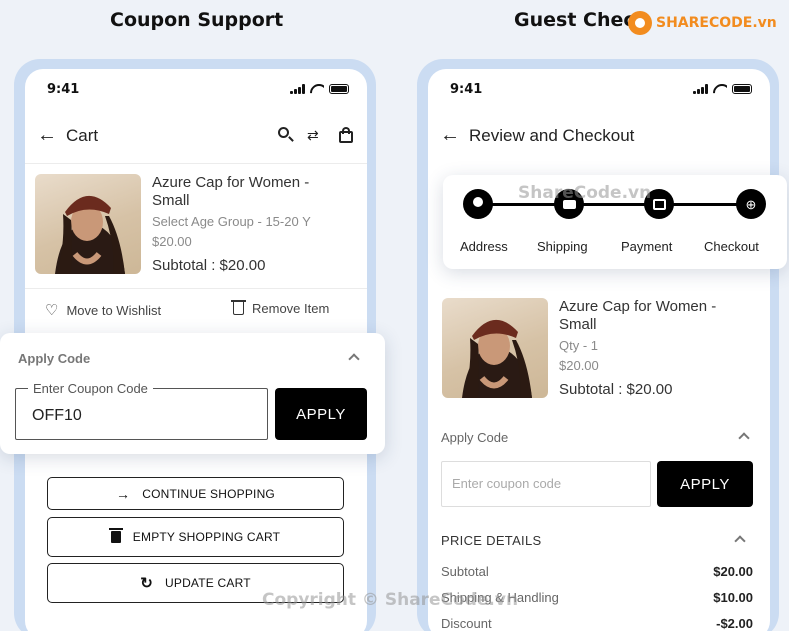 The width and height of the screenshot is (789, 631). What do you see at coordinates (507, 483) in the screenshot?
I see `coupon-placeholder: Enter coupon code` at bounding box center [507, 483].